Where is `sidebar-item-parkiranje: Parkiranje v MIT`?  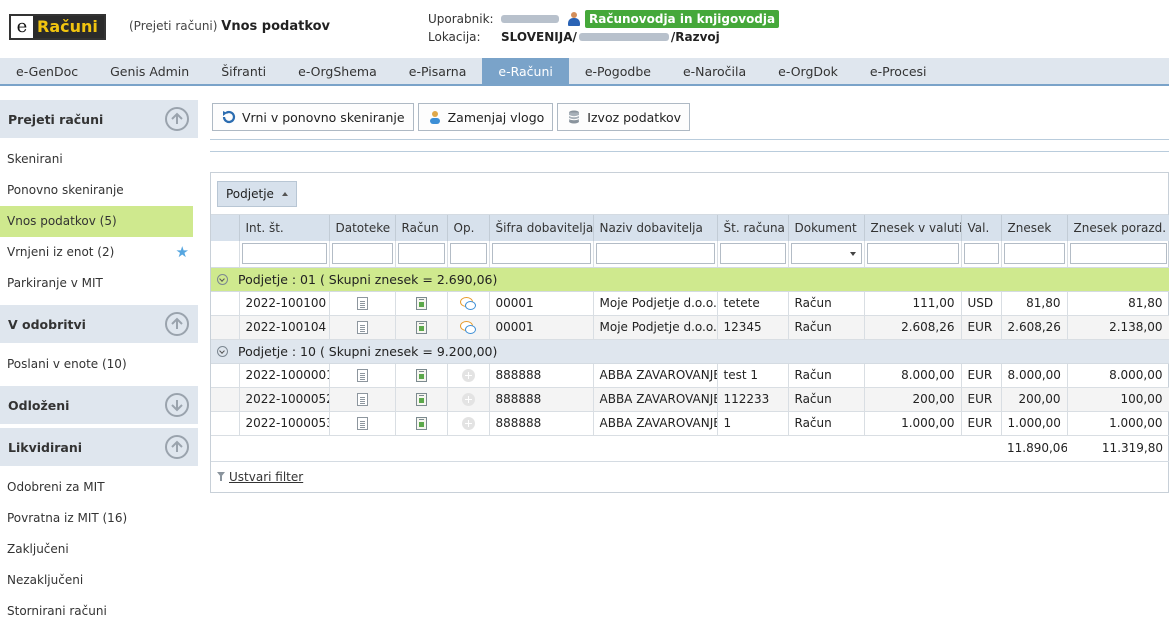 sidebar-item-parkiranje: Parkiranje v MIT is located at coordinates (96, 283).